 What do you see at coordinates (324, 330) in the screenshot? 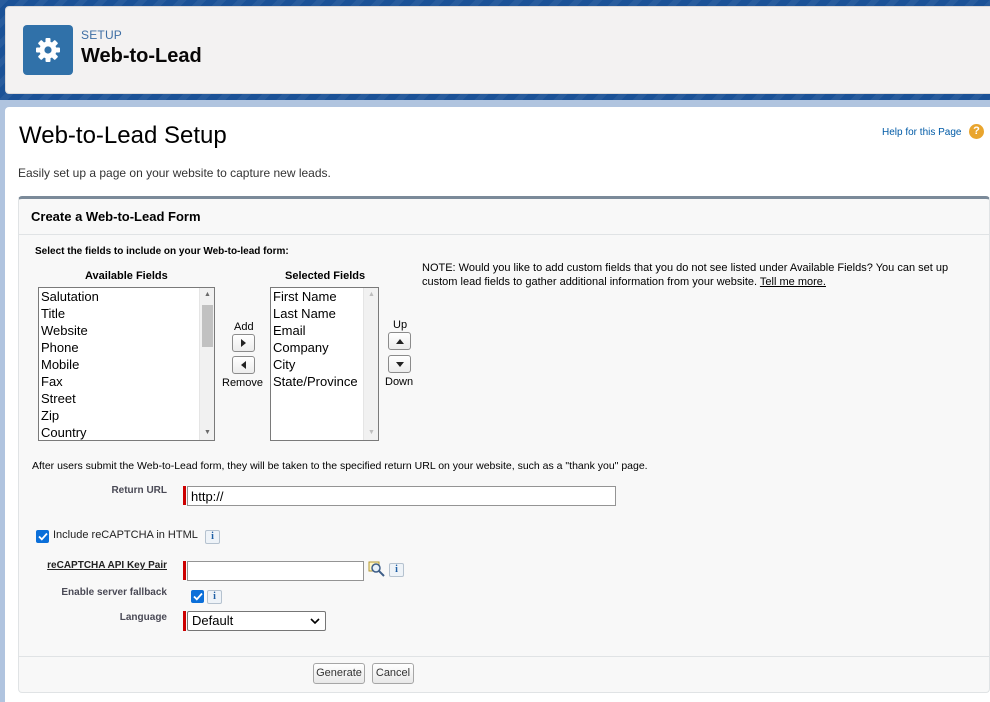
I see `list-option: Email` at bounding box center [324, 330].